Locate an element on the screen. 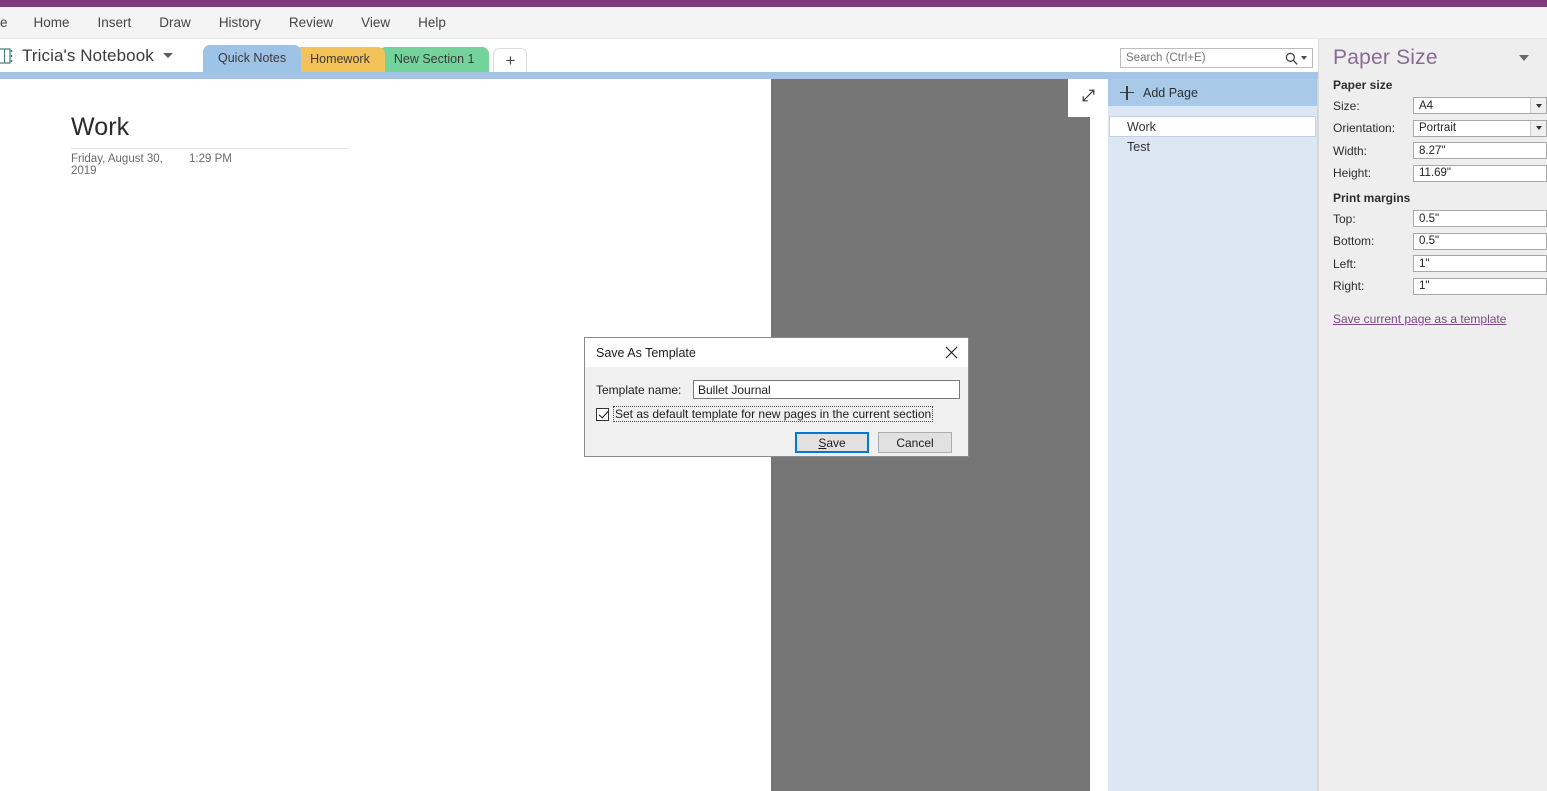 Image resolution: width=1547 pixels, height=791 pixels. margin-right-field-row: Right: 1" is located at coordinates (1433, 286).